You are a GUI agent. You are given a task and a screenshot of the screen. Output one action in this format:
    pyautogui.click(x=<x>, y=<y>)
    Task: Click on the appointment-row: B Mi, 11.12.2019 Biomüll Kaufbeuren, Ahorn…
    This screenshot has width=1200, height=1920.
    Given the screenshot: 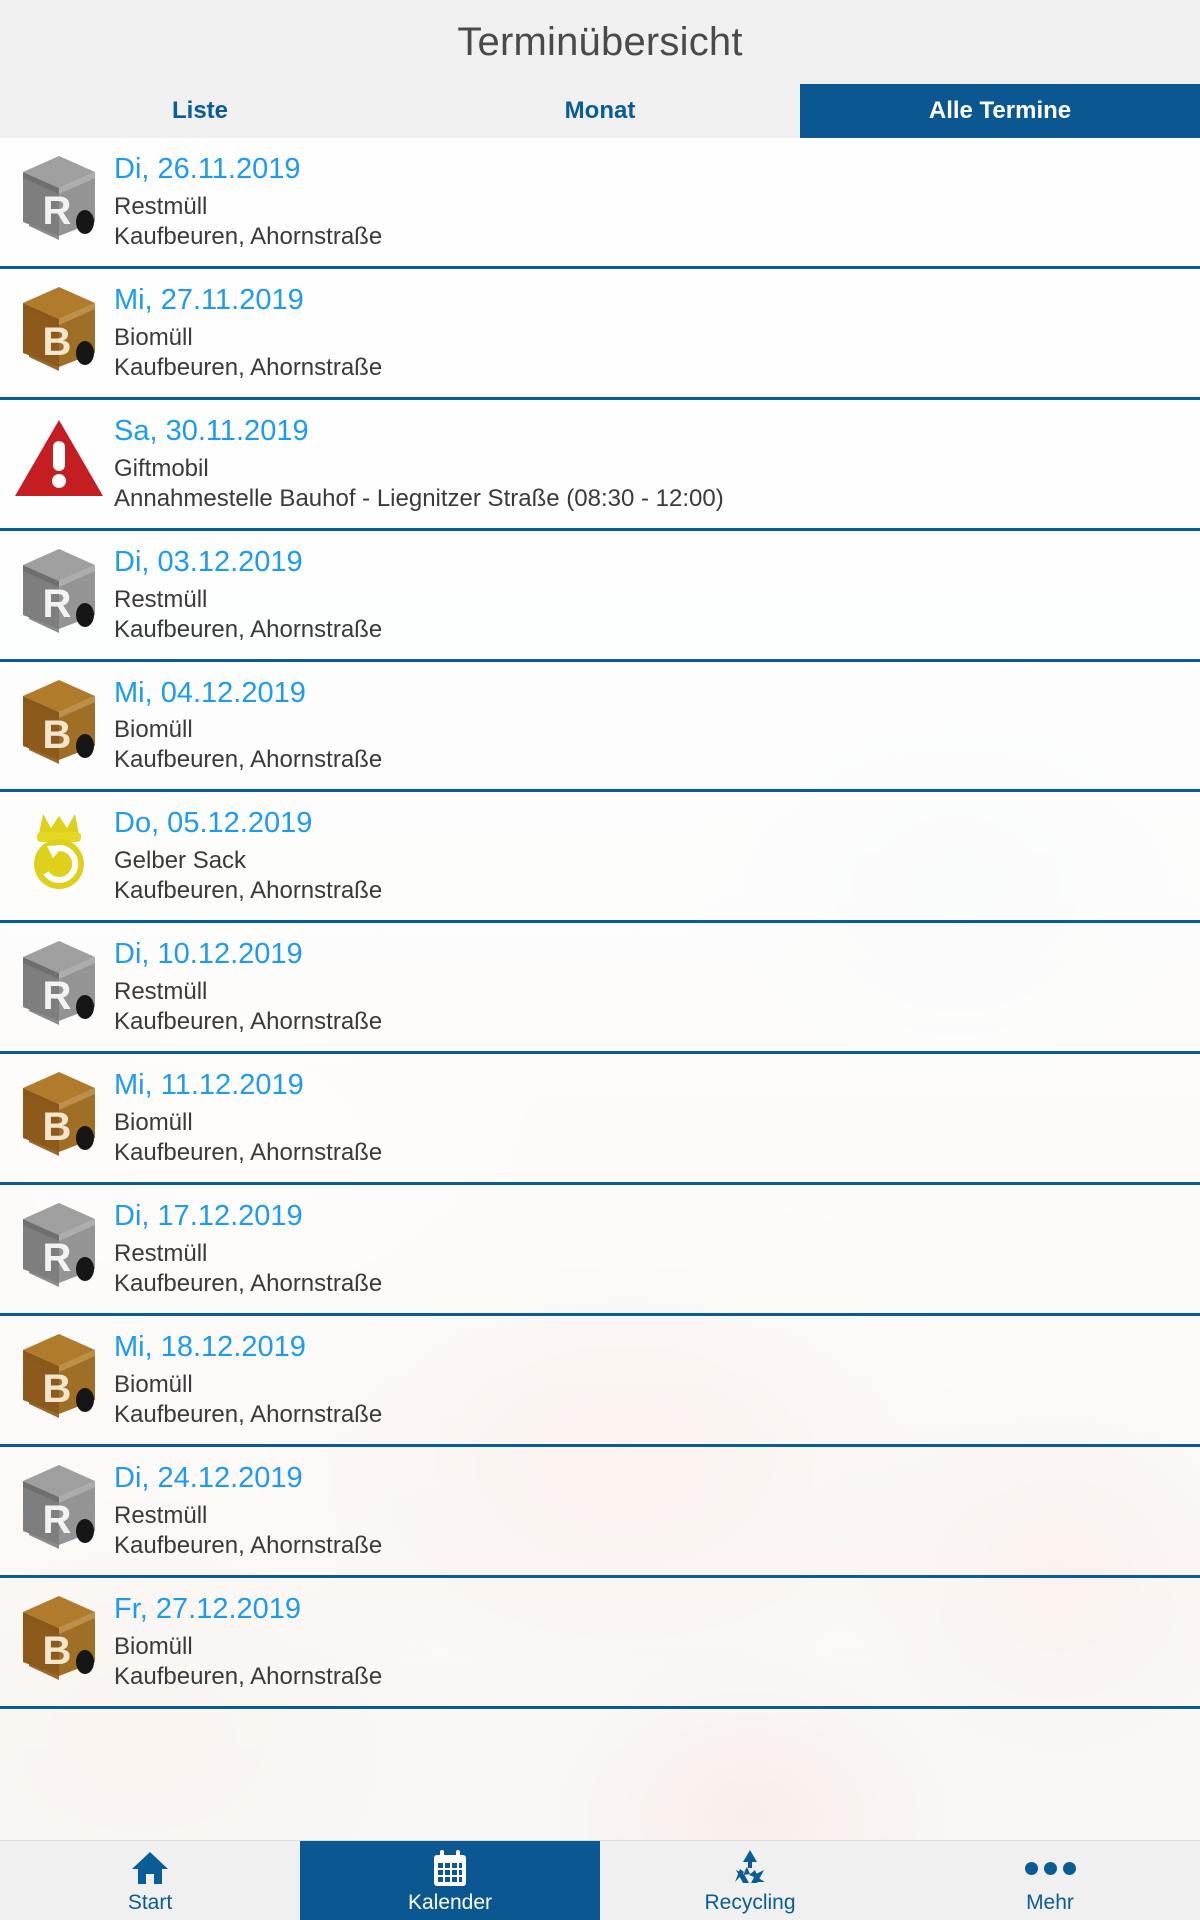 What is the action you would take?
    pyautogui.click(x=600, y=1120)
    